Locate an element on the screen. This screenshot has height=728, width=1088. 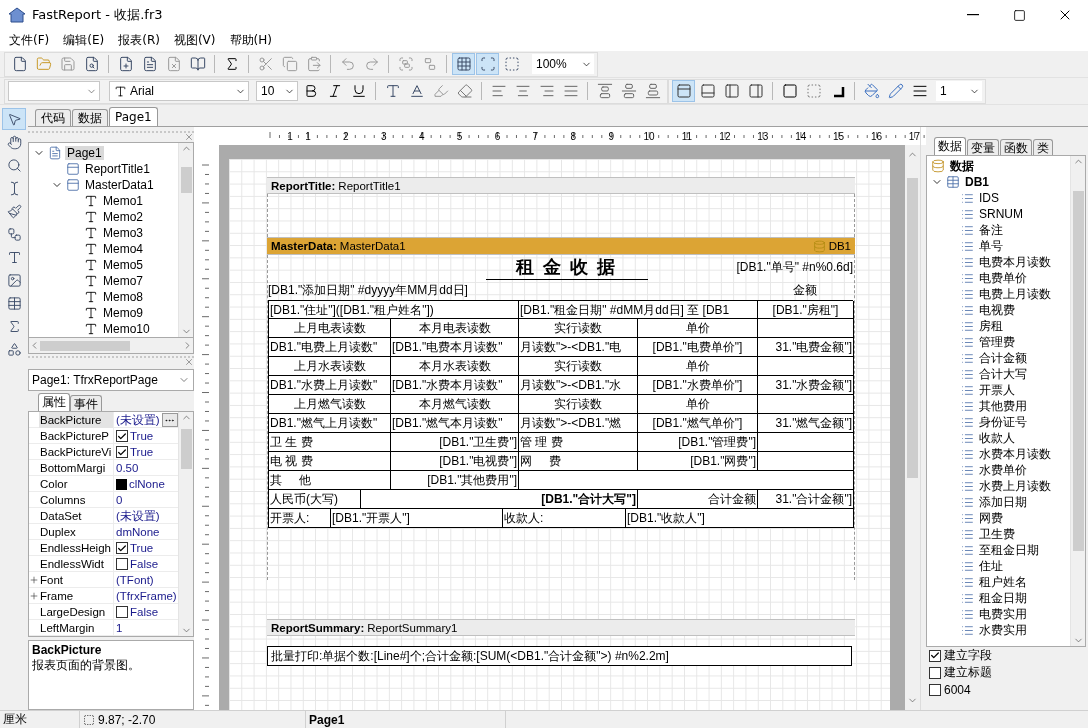
table-cell: 上月燃气读数 is located at coordinates (330, 404).